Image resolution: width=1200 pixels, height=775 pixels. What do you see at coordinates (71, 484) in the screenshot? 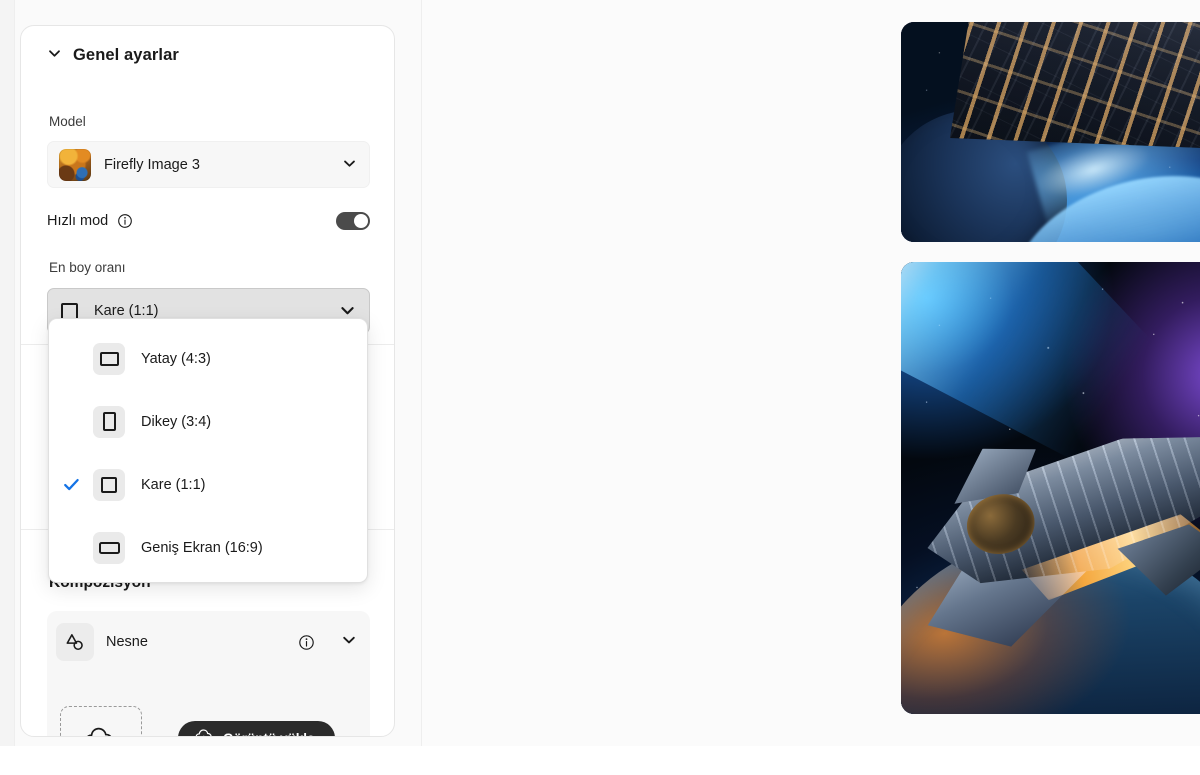
I see `checkmark-icon` at bounding box center [71, 484].